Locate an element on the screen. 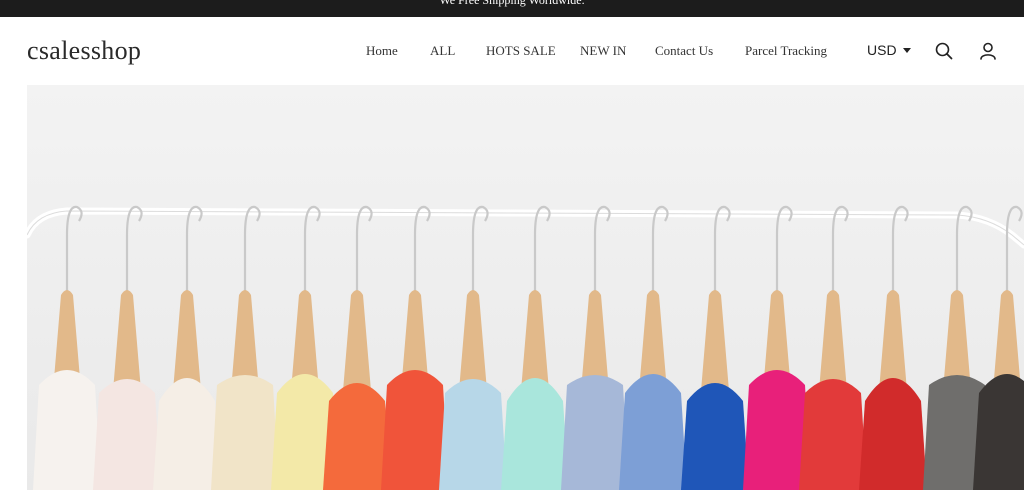 The width and height of the screenshot is (1024, 490). nav-all: ALL is located at coordinates (442, 51).